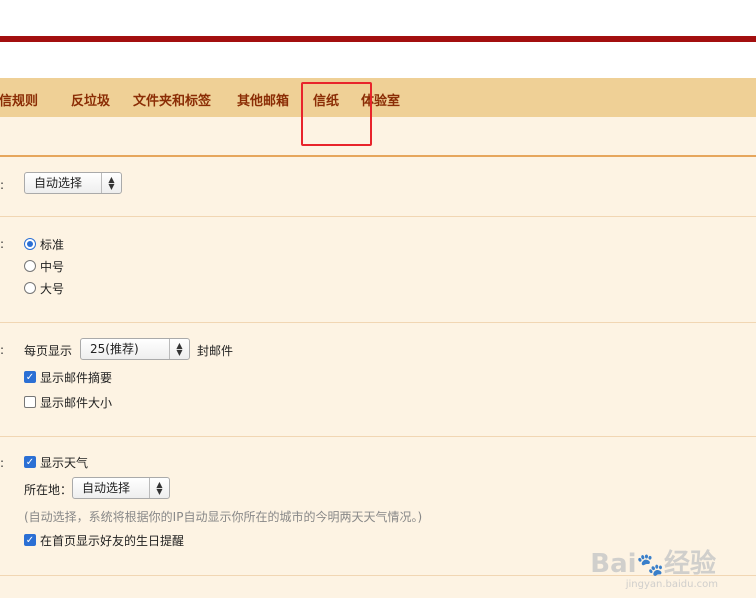 This screenshot has height=598, width=756. Describe the element at coordinates (223, 517) in the screenshot. I see `weather-hint: (自动选择，系统将根据你的IP自动显示你所在的城市的今明两天天气情况。)` at that location.